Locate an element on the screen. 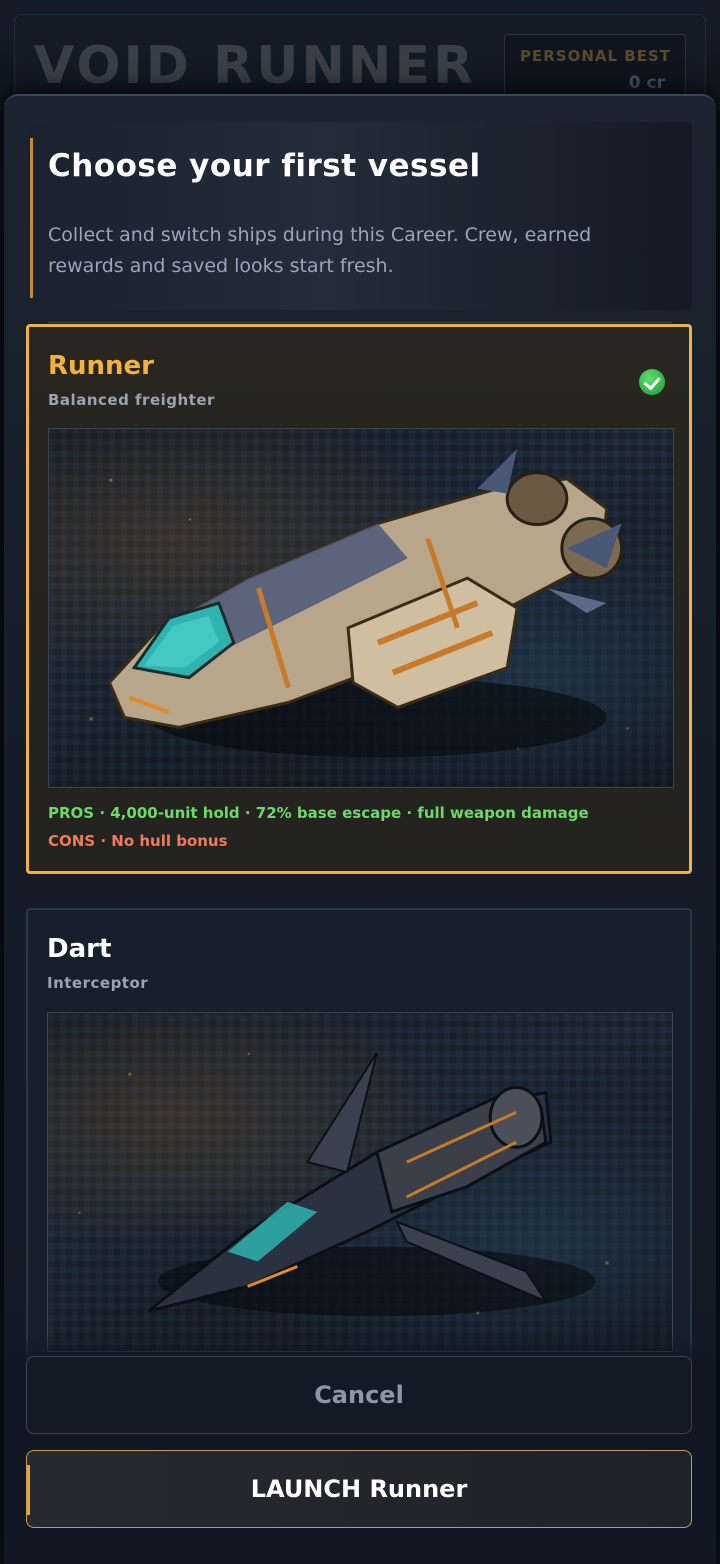 Image resolution: width=720 pixels, height=1564 pixels. cancel-button-label: Cancel is located at coordinates (359, 1395).